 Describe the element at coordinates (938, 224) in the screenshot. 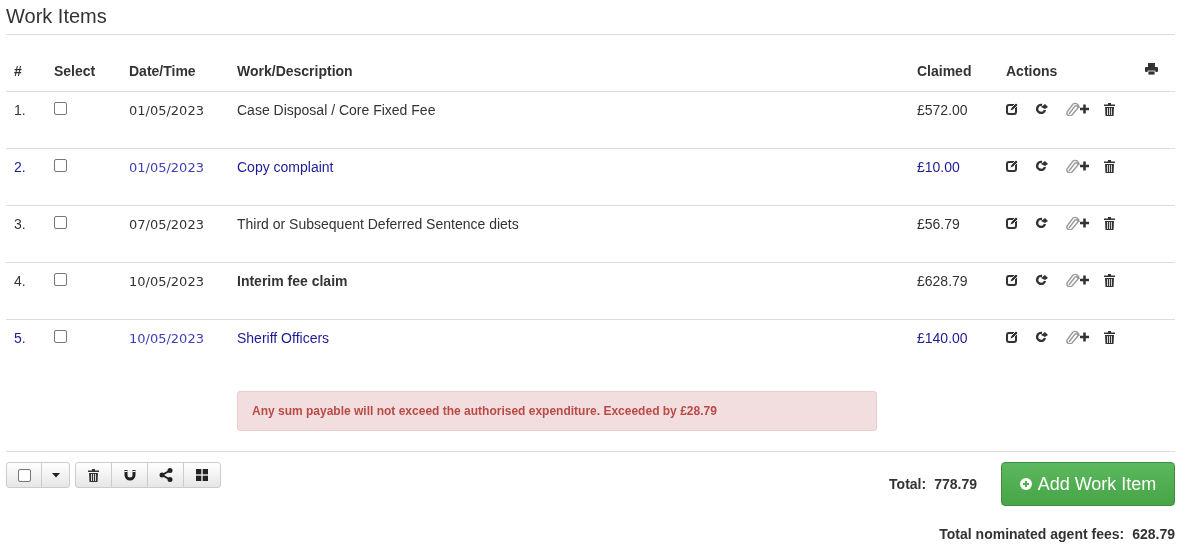

I see `claimed-amount: £56.79` at that location.